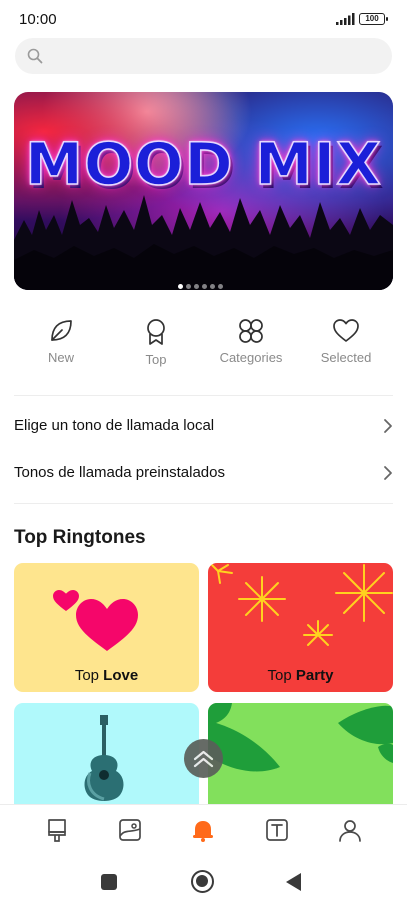 The height and width of the screenshot is (906, 407). What do you see at coordinates (345, 19) in the screenshot?
I see `signal-icon` at bounding box center [345, 19].